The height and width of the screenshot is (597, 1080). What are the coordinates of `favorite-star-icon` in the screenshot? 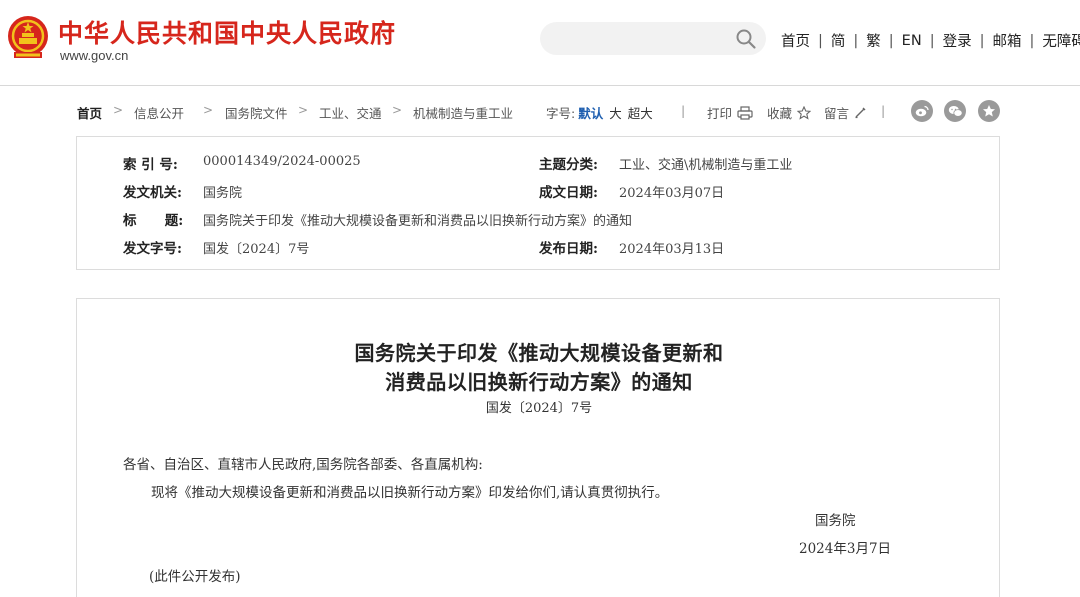 It's located at (989, 111).